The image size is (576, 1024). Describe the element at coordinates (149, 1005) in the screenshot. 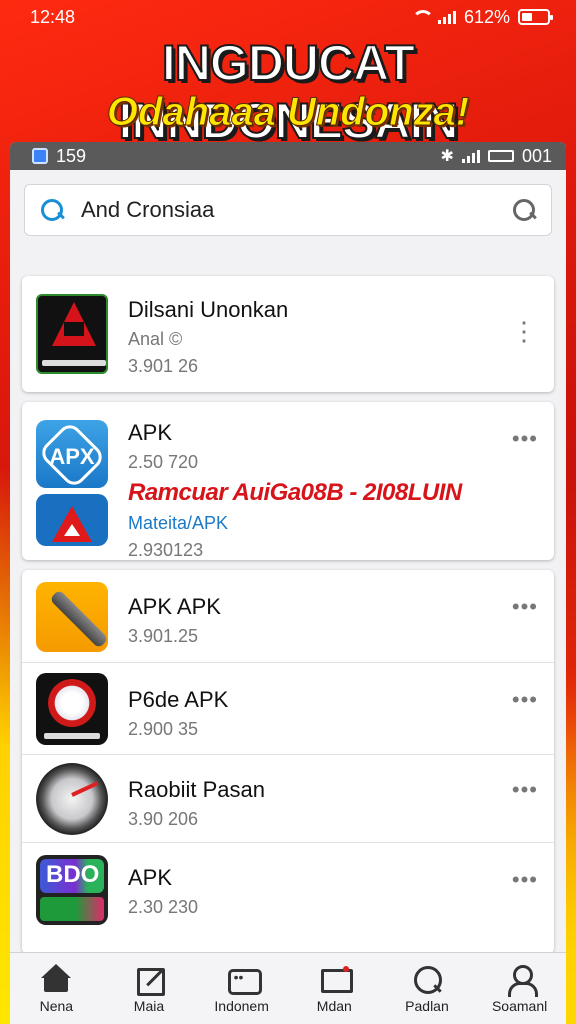

I see `nav-label: Maia` at that location.